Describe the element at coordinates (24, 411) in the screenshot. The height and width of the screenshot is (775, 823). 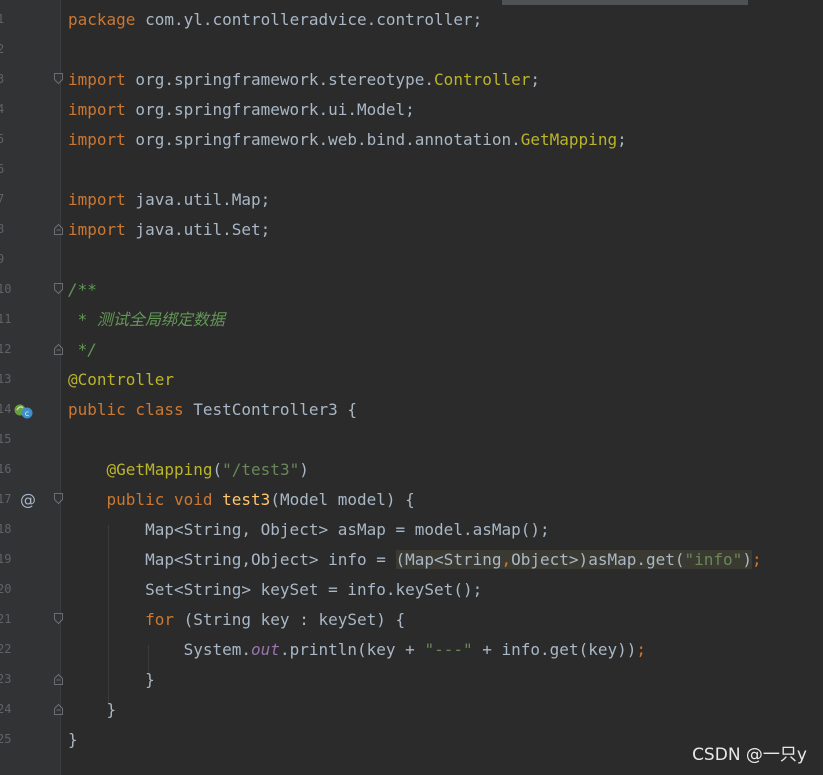
I see `spring-bean-class-icon: c` at that location.